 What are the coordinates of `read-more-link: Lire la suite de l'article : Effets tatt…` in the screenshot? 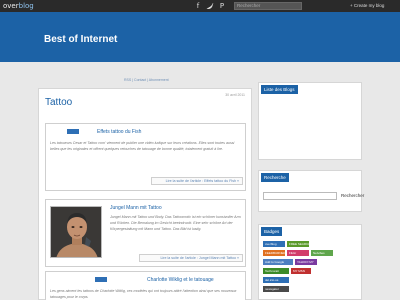 It's located at (197, 181).